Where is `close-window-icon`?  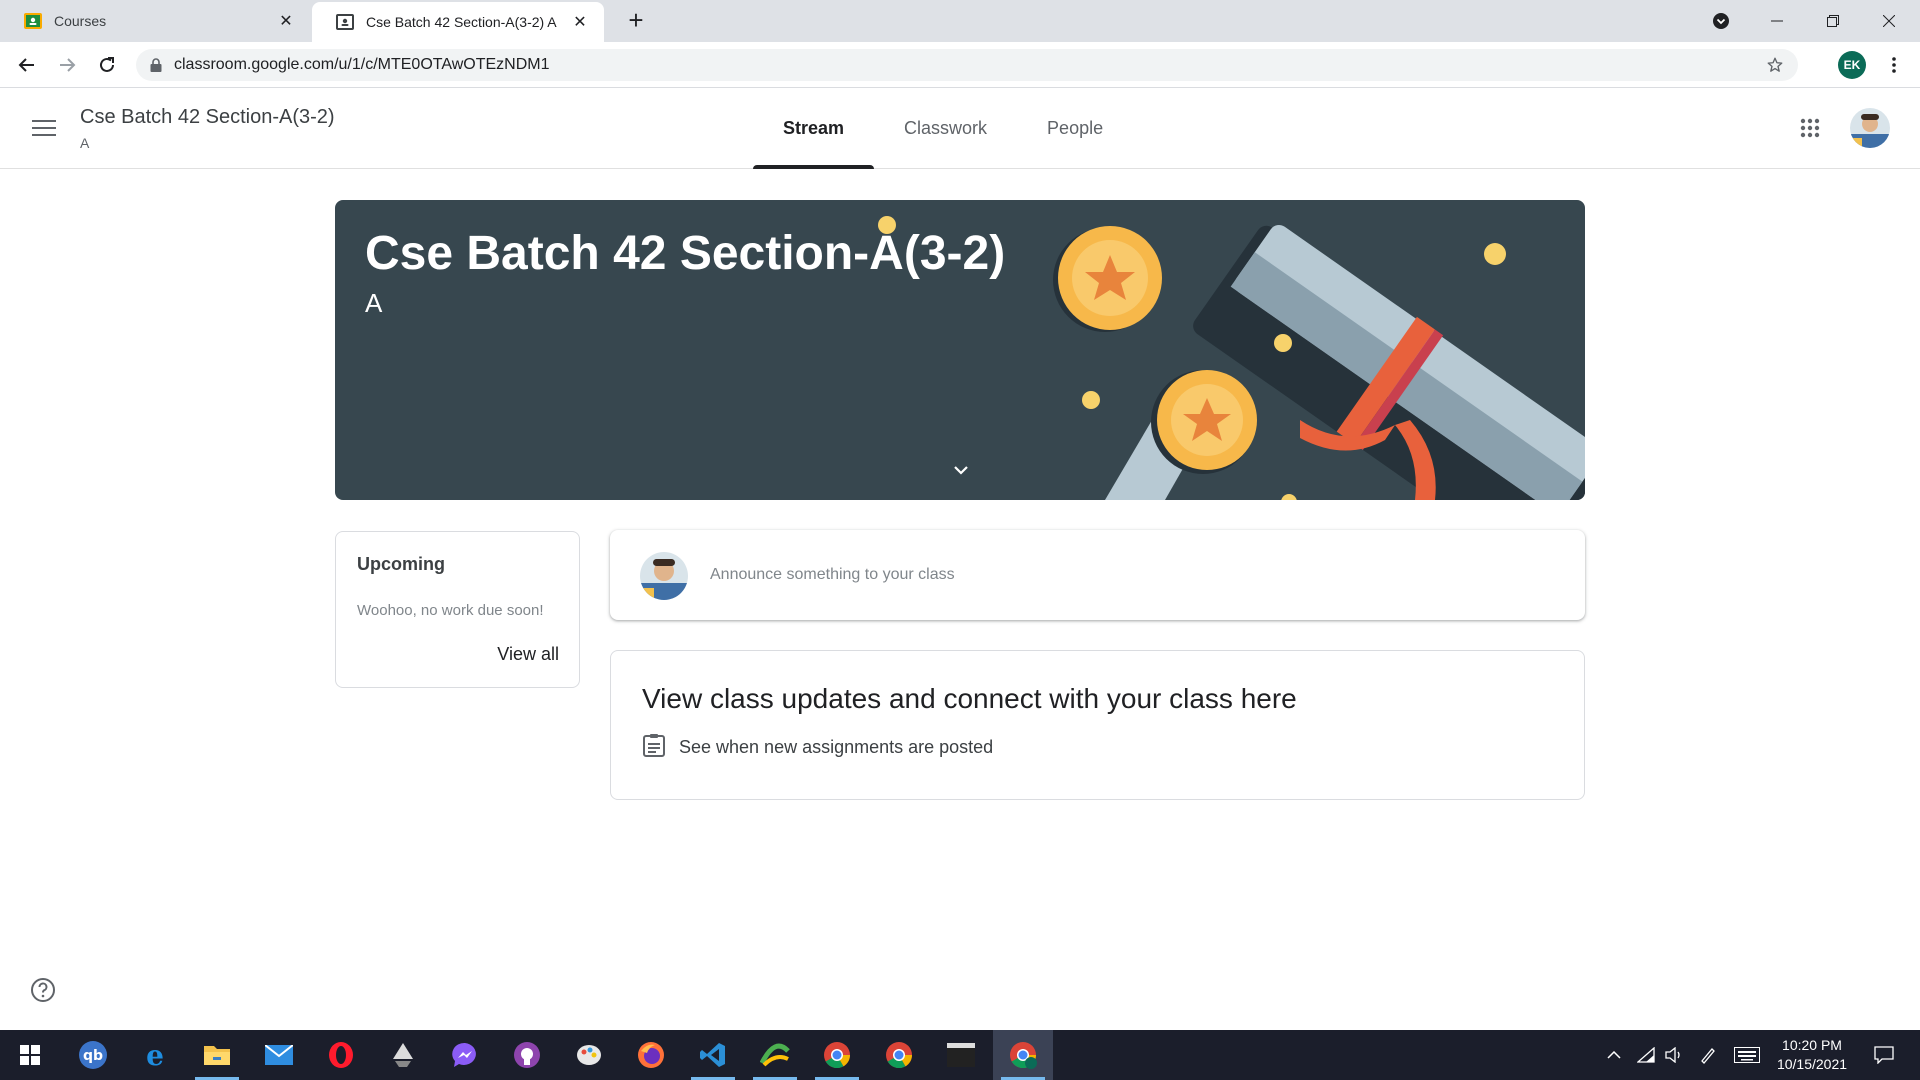
close-window-icon is located at coordinates (1889, 21).